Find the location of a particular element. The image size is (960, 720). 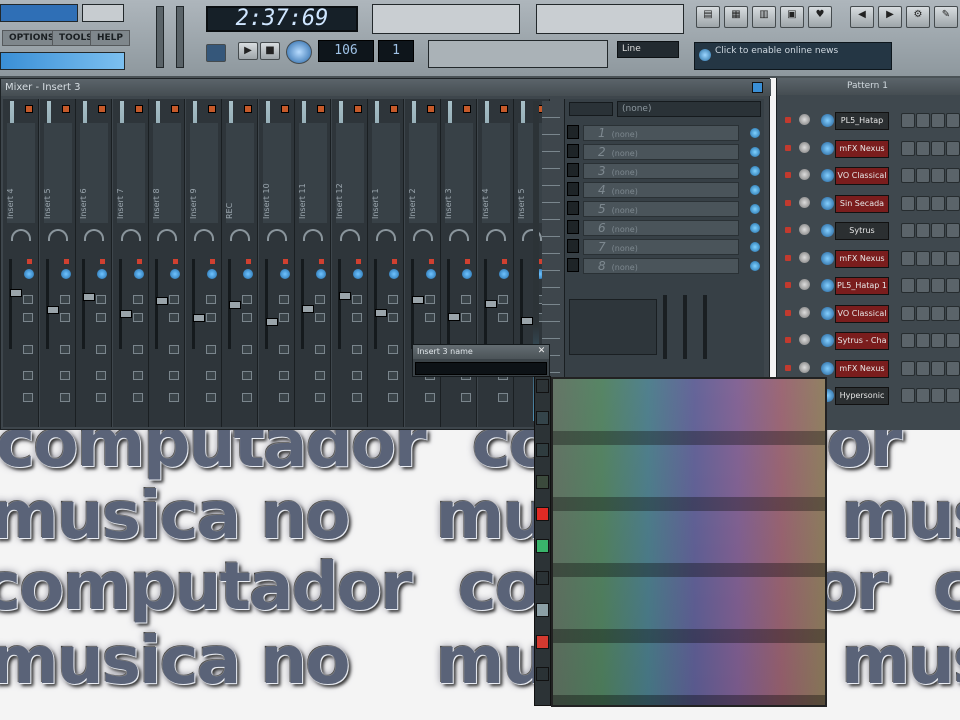

channel-name-area: Insert 1 is located at coordinates (385, 173).